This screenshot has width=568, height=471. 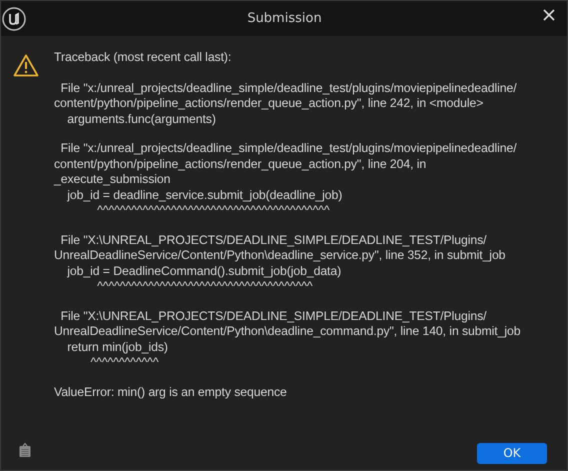 What do you see at coordinates (241, 164) in the screenshot?
I see `traceback-line: content/python/pipeline_actions/render_queue_action.py", line 204, in` at bounding box center [241, 164].